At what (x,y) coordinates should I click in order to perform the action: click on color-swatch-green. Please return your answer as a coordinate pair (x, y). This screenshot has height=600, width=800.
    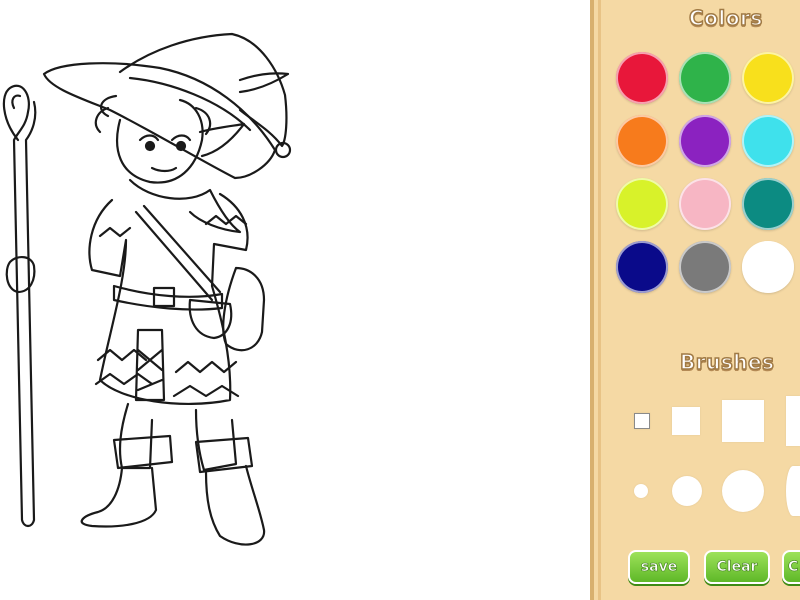
    Looking at the image, I should click on (705, 78).